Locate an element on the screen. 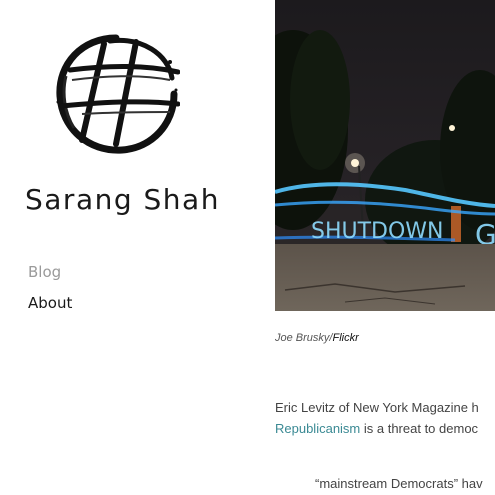  blockquote-line: “mainstream Democrats” hav is located at coordinates (399, 483).